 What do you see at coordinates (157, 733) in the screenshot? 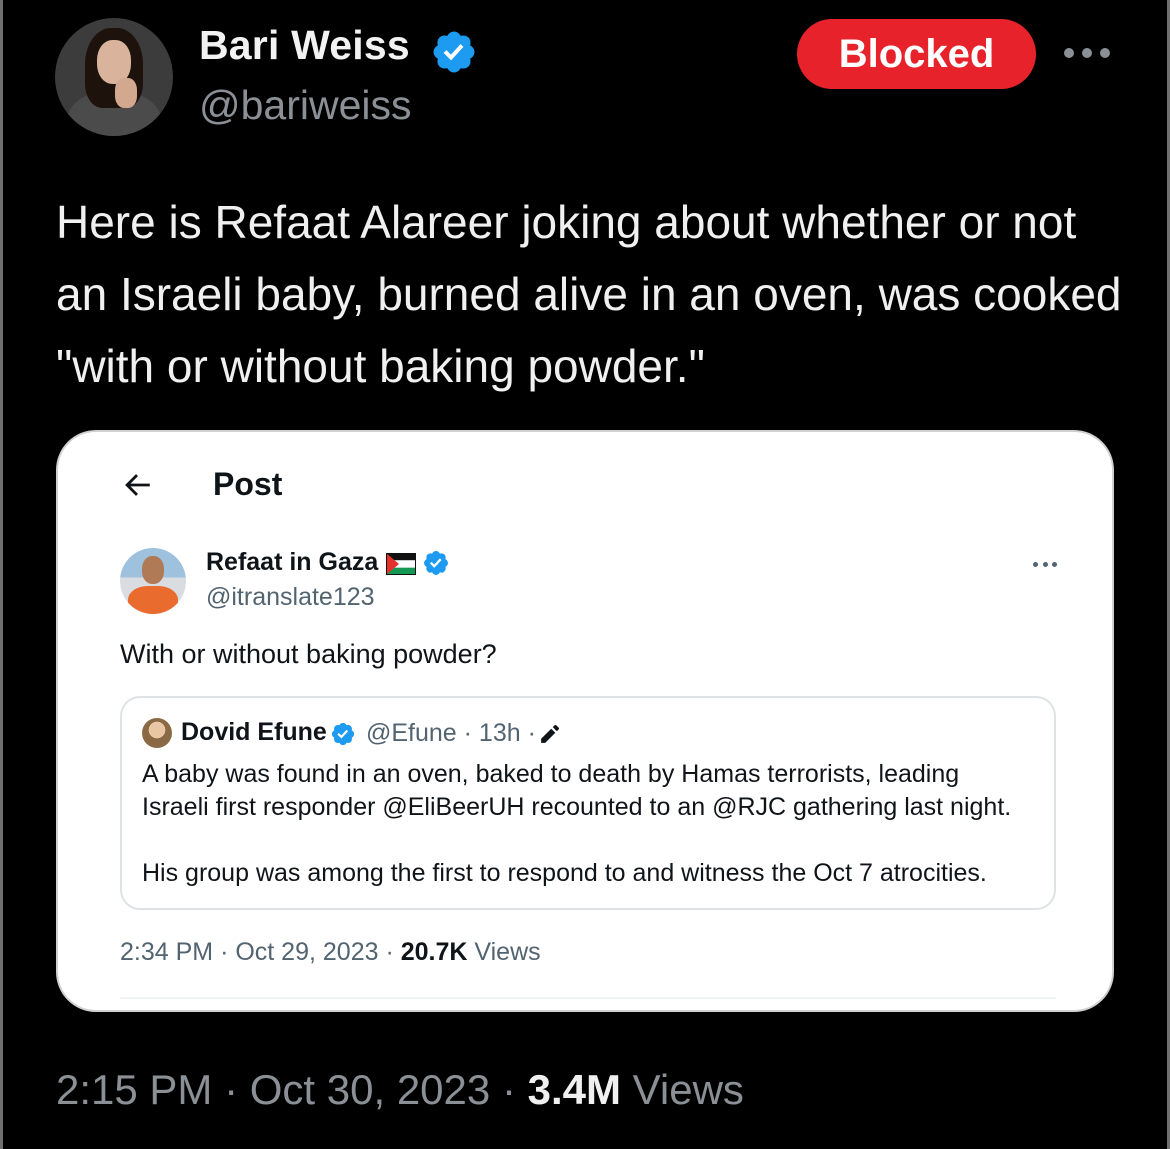
I see `quoted-author-avatar` at bounding box center [157, 733].